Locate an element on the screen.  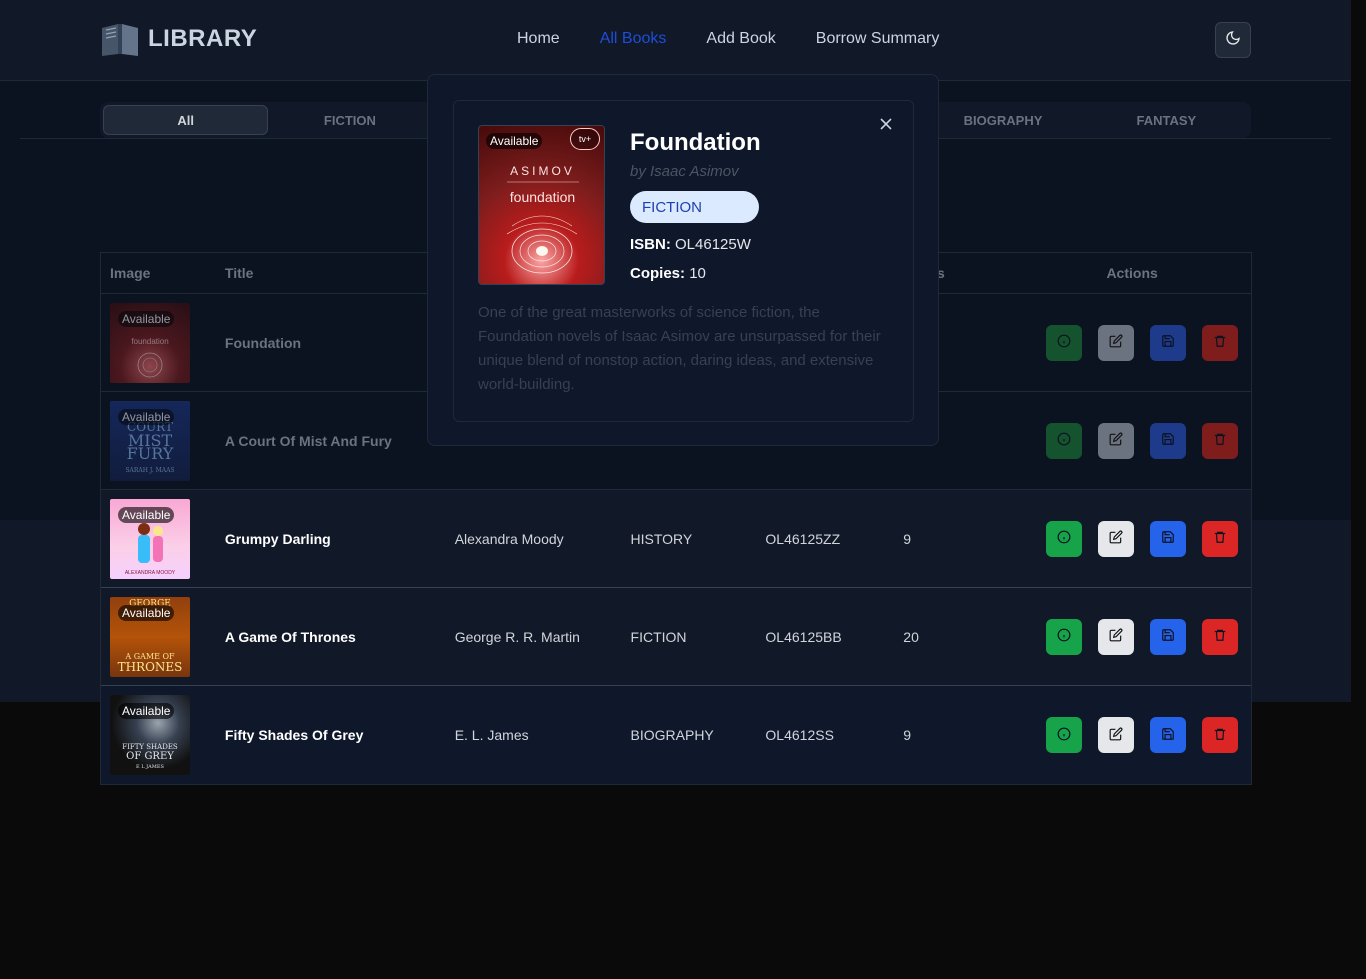
book-genre: BIOGRAPHY is located at coordinates (672, 735).